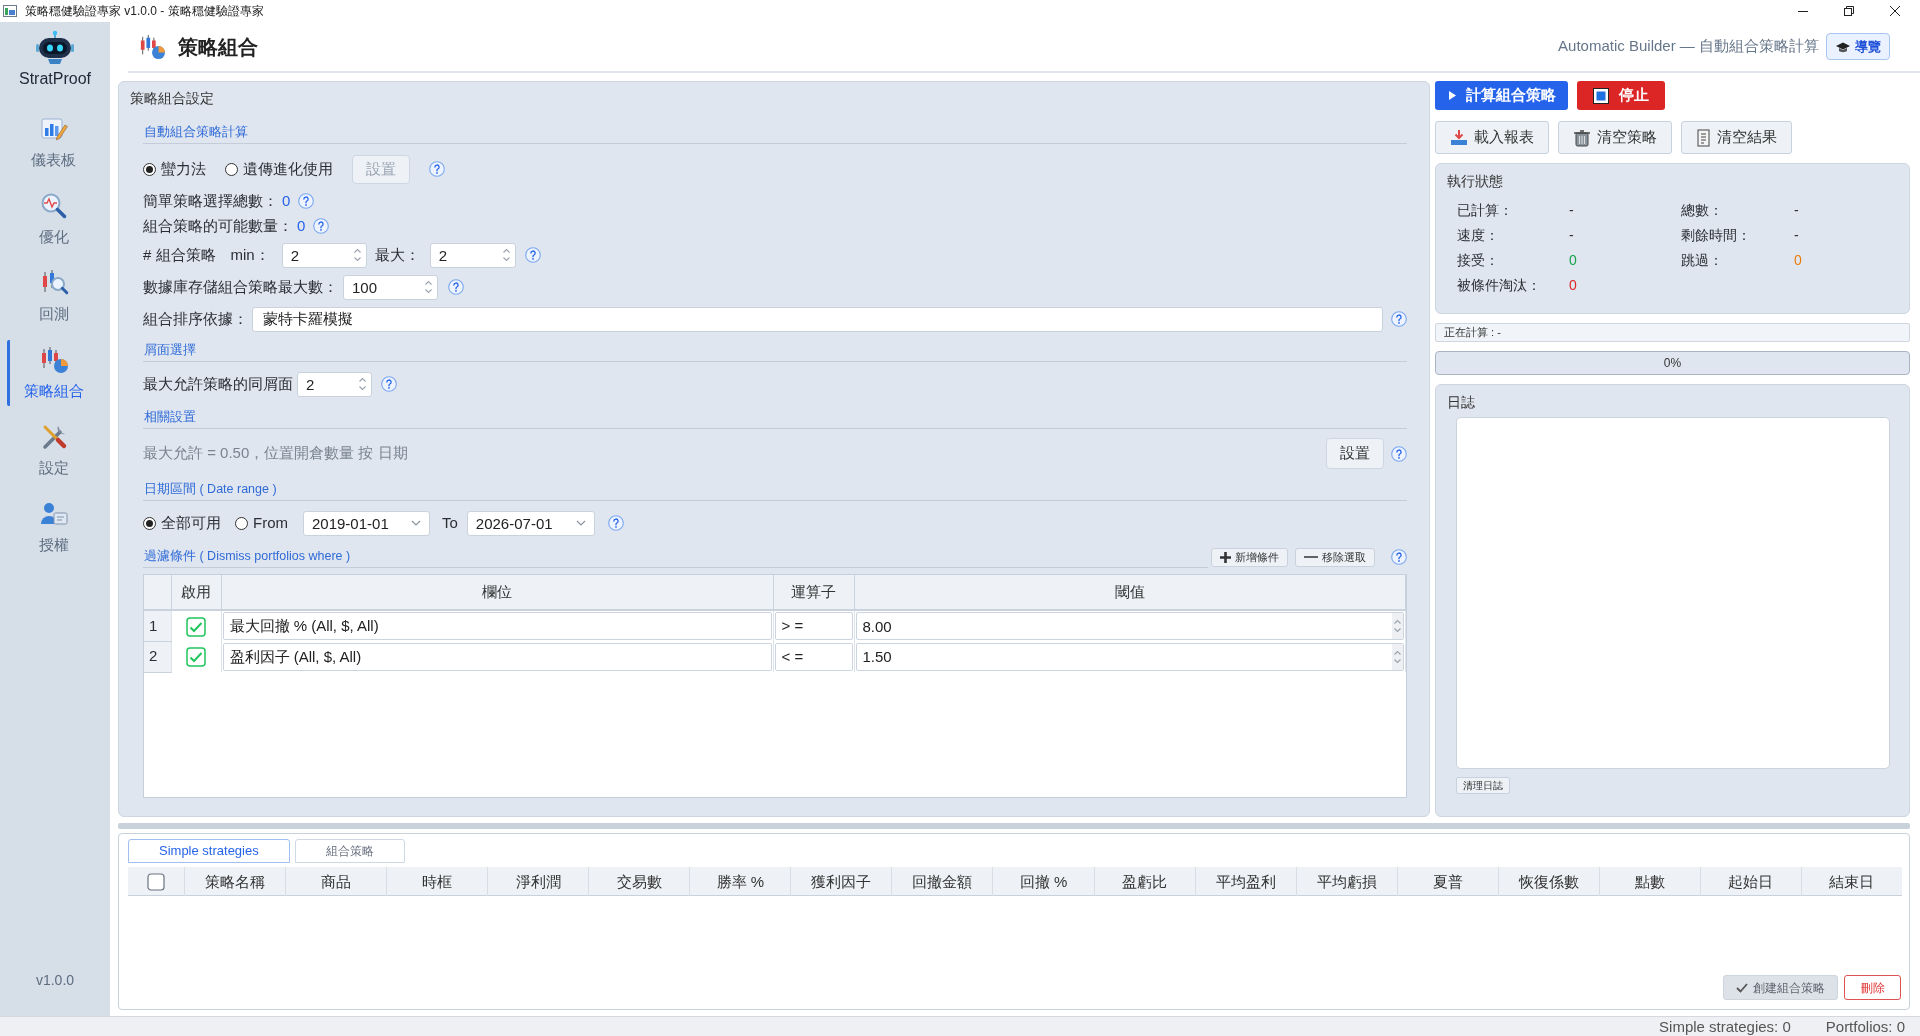 The height and width of the screenshot is (1036, 1920). I want to click on tab: Simple strategies, so click(209, 851).